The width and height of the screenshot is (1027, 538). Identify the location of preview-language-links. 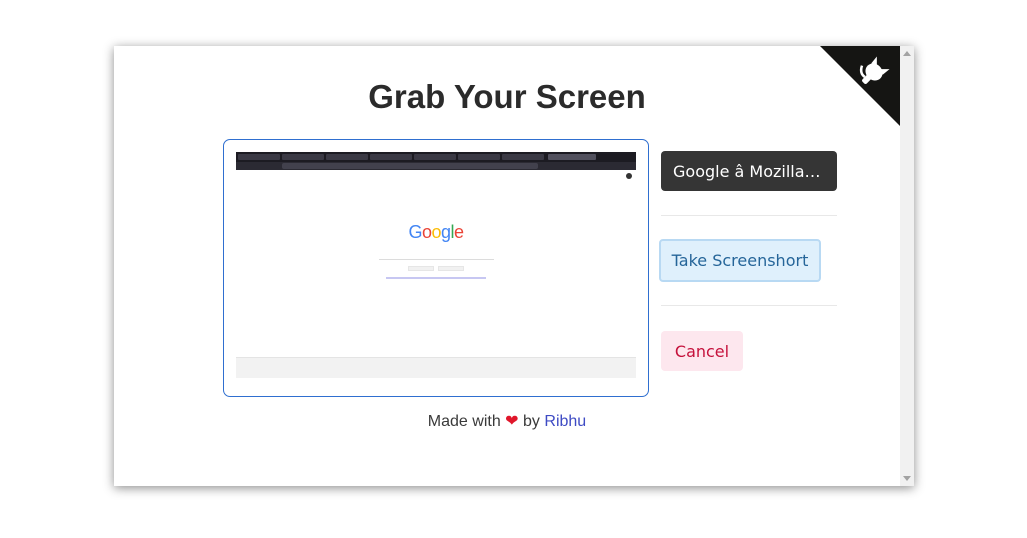
(436, 278).